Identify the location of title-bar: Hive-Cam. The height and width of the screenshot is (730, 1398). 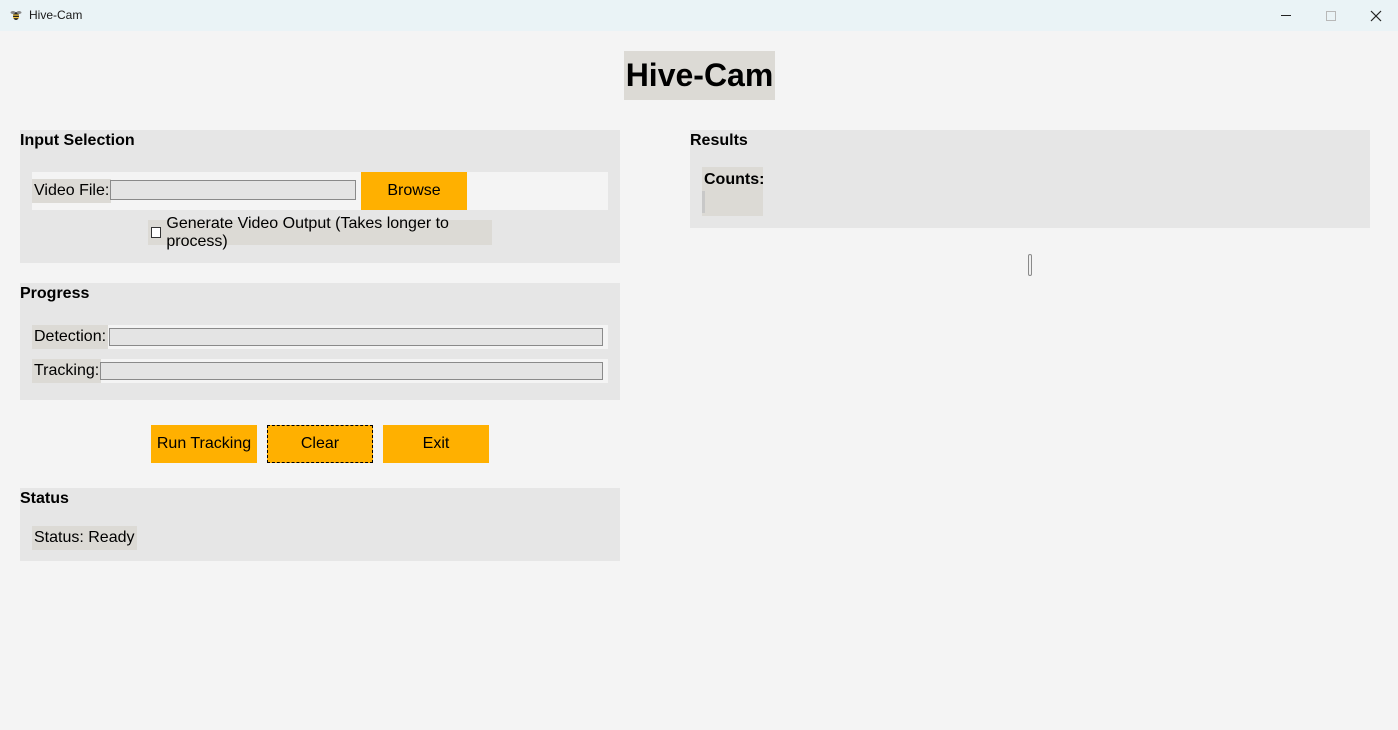
(699, 15).